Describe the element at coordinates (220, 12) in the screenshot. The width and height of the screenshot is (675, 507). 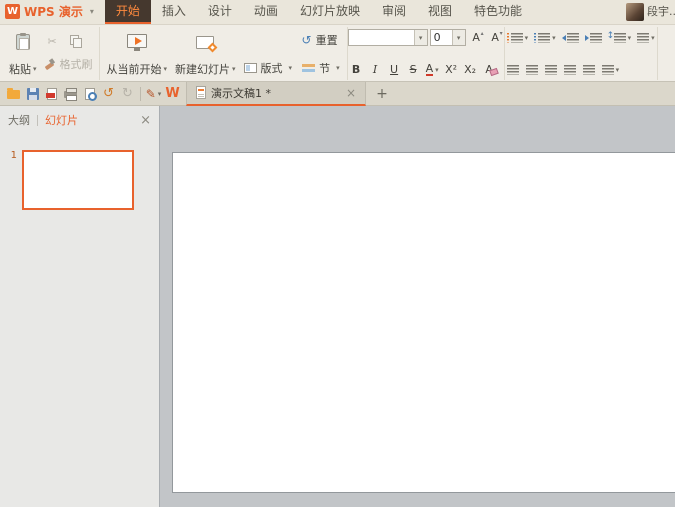
I see `tab-design: 设计` at that location.